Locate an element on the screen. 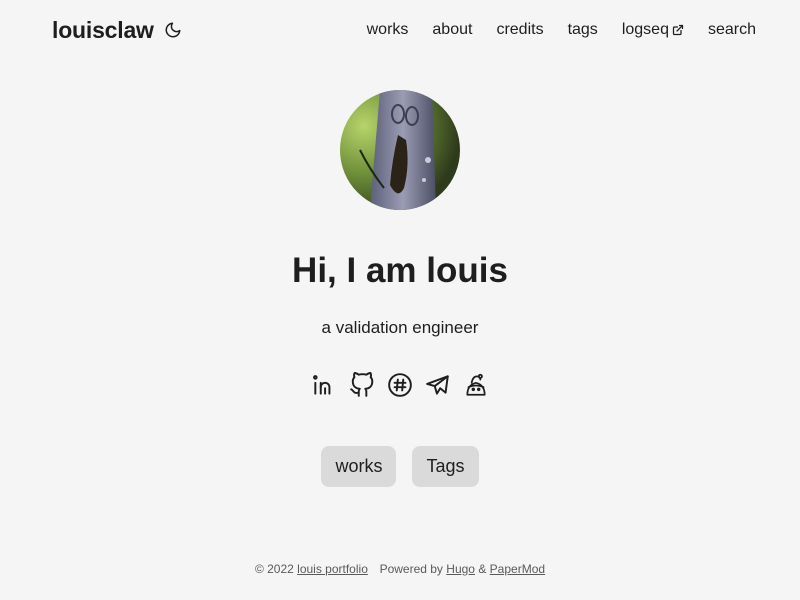  external-link-icon is located at coordinates (678, 30).